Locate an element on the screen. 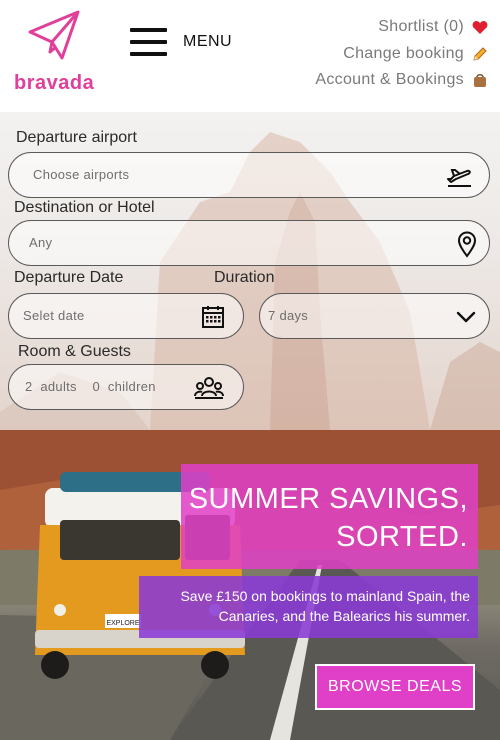 The image size is (500, 740). guests-value: 2 adults 0 children is located at coordinates (90, 386).